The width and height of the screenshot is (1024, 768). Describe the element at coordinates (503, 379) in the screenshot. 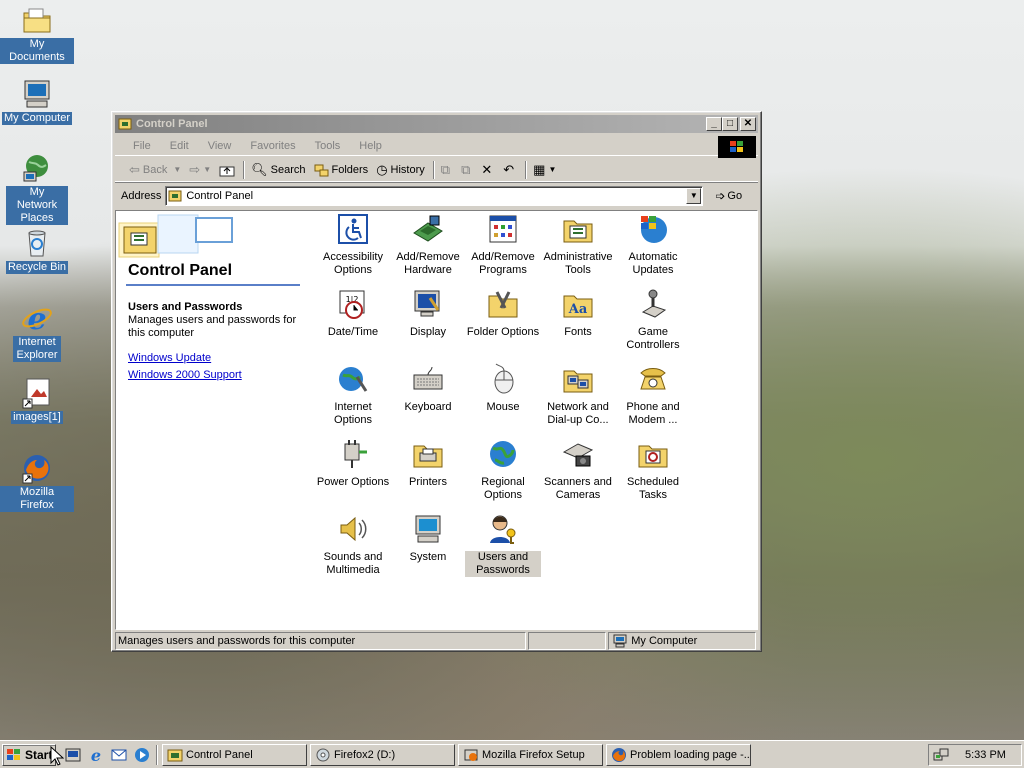

I see `mouse-icon` at that location.